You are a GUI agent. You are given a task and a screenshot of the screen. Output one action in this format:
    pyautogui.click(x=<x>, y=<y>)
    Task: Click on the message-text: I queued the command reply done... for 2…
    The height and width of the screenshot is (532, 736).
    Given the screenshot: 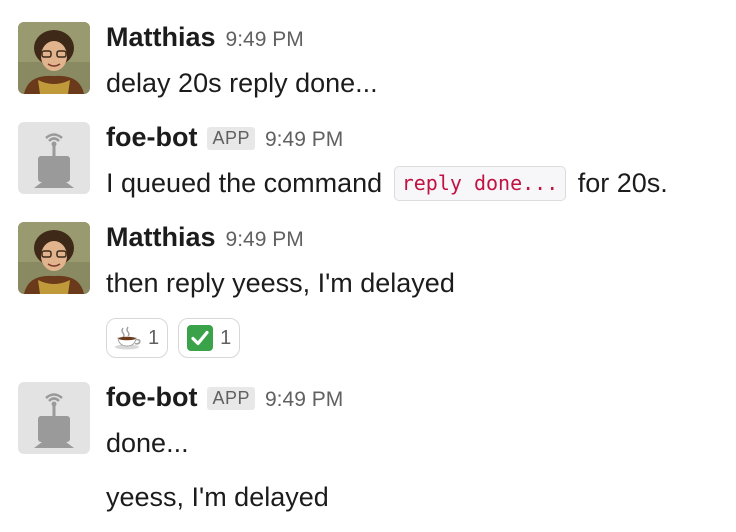 What is the action you would take?
    pyautogui.click(x=387, y=183)
    